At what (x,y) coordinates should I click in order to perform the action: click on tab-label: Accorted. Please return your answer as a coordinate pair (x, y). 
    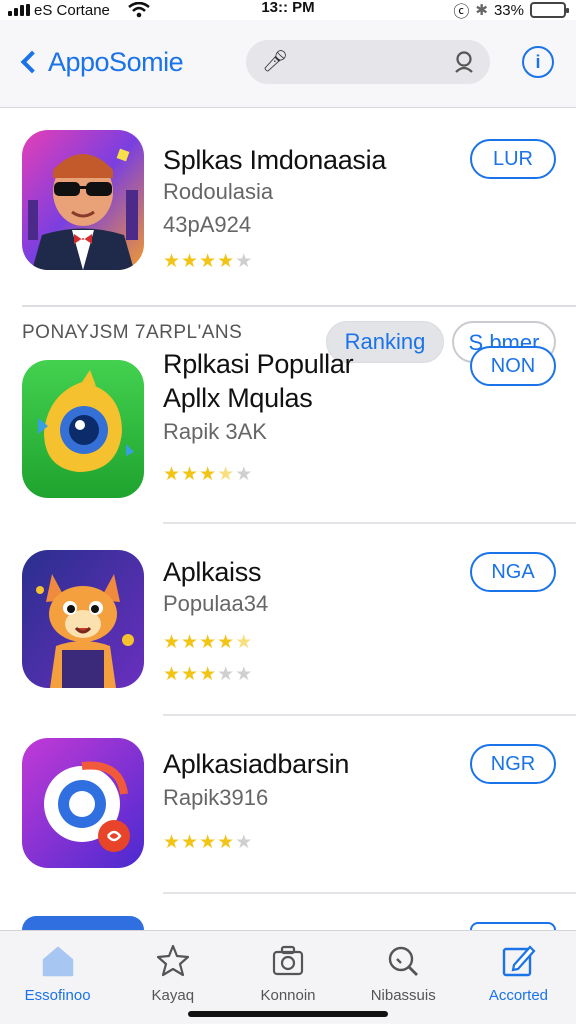
    Looking at the image, I should click on (518, 995).